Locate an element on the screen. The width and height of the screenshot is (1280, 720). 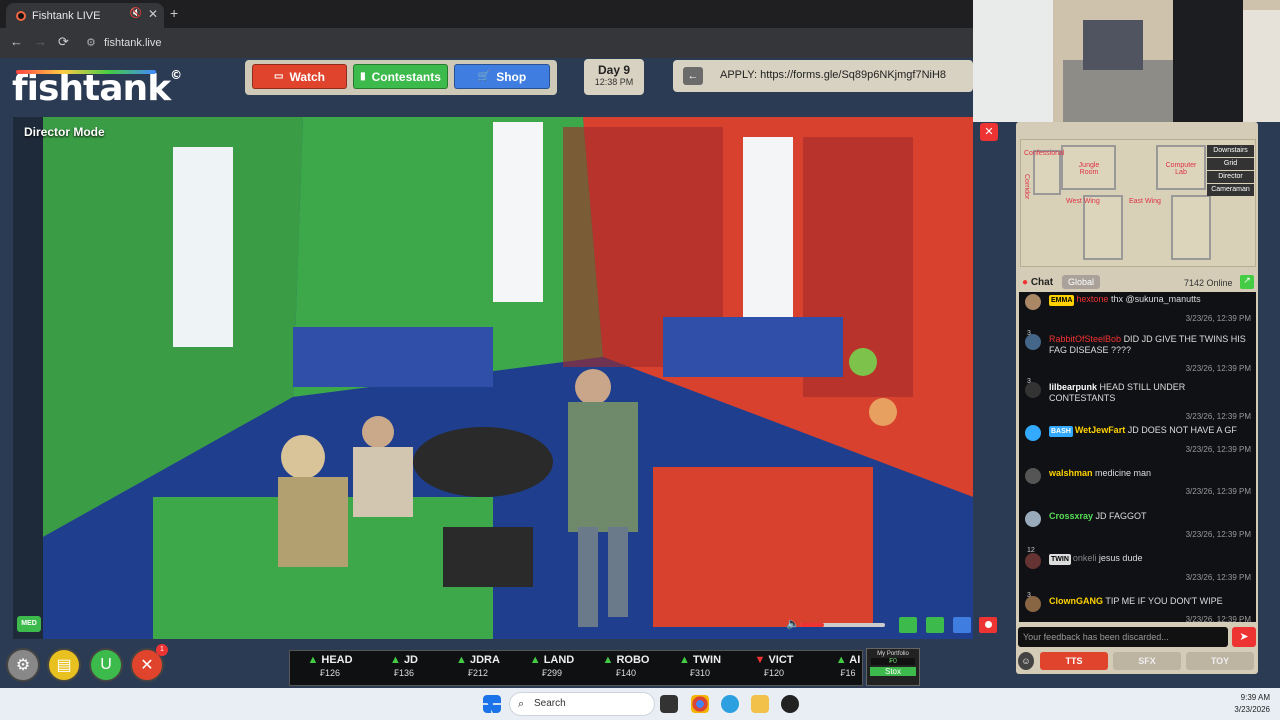
user-badge: TWIN is located at coordinates (1060, 559).